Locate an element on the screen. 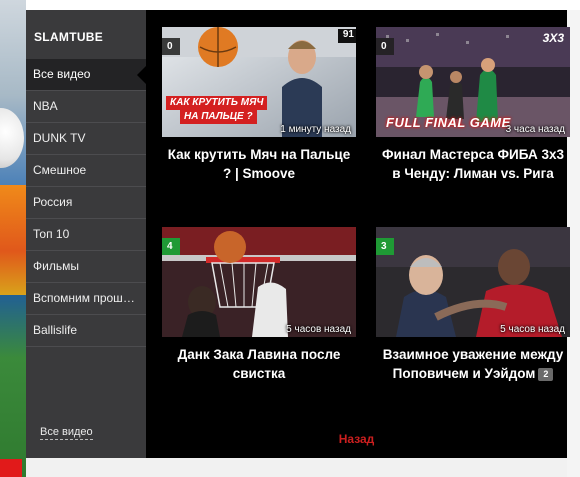 The height and width of the screenshot is (477, 580). video-thumbnail: 4 5 часов назад is located at coordinates (259, 282).